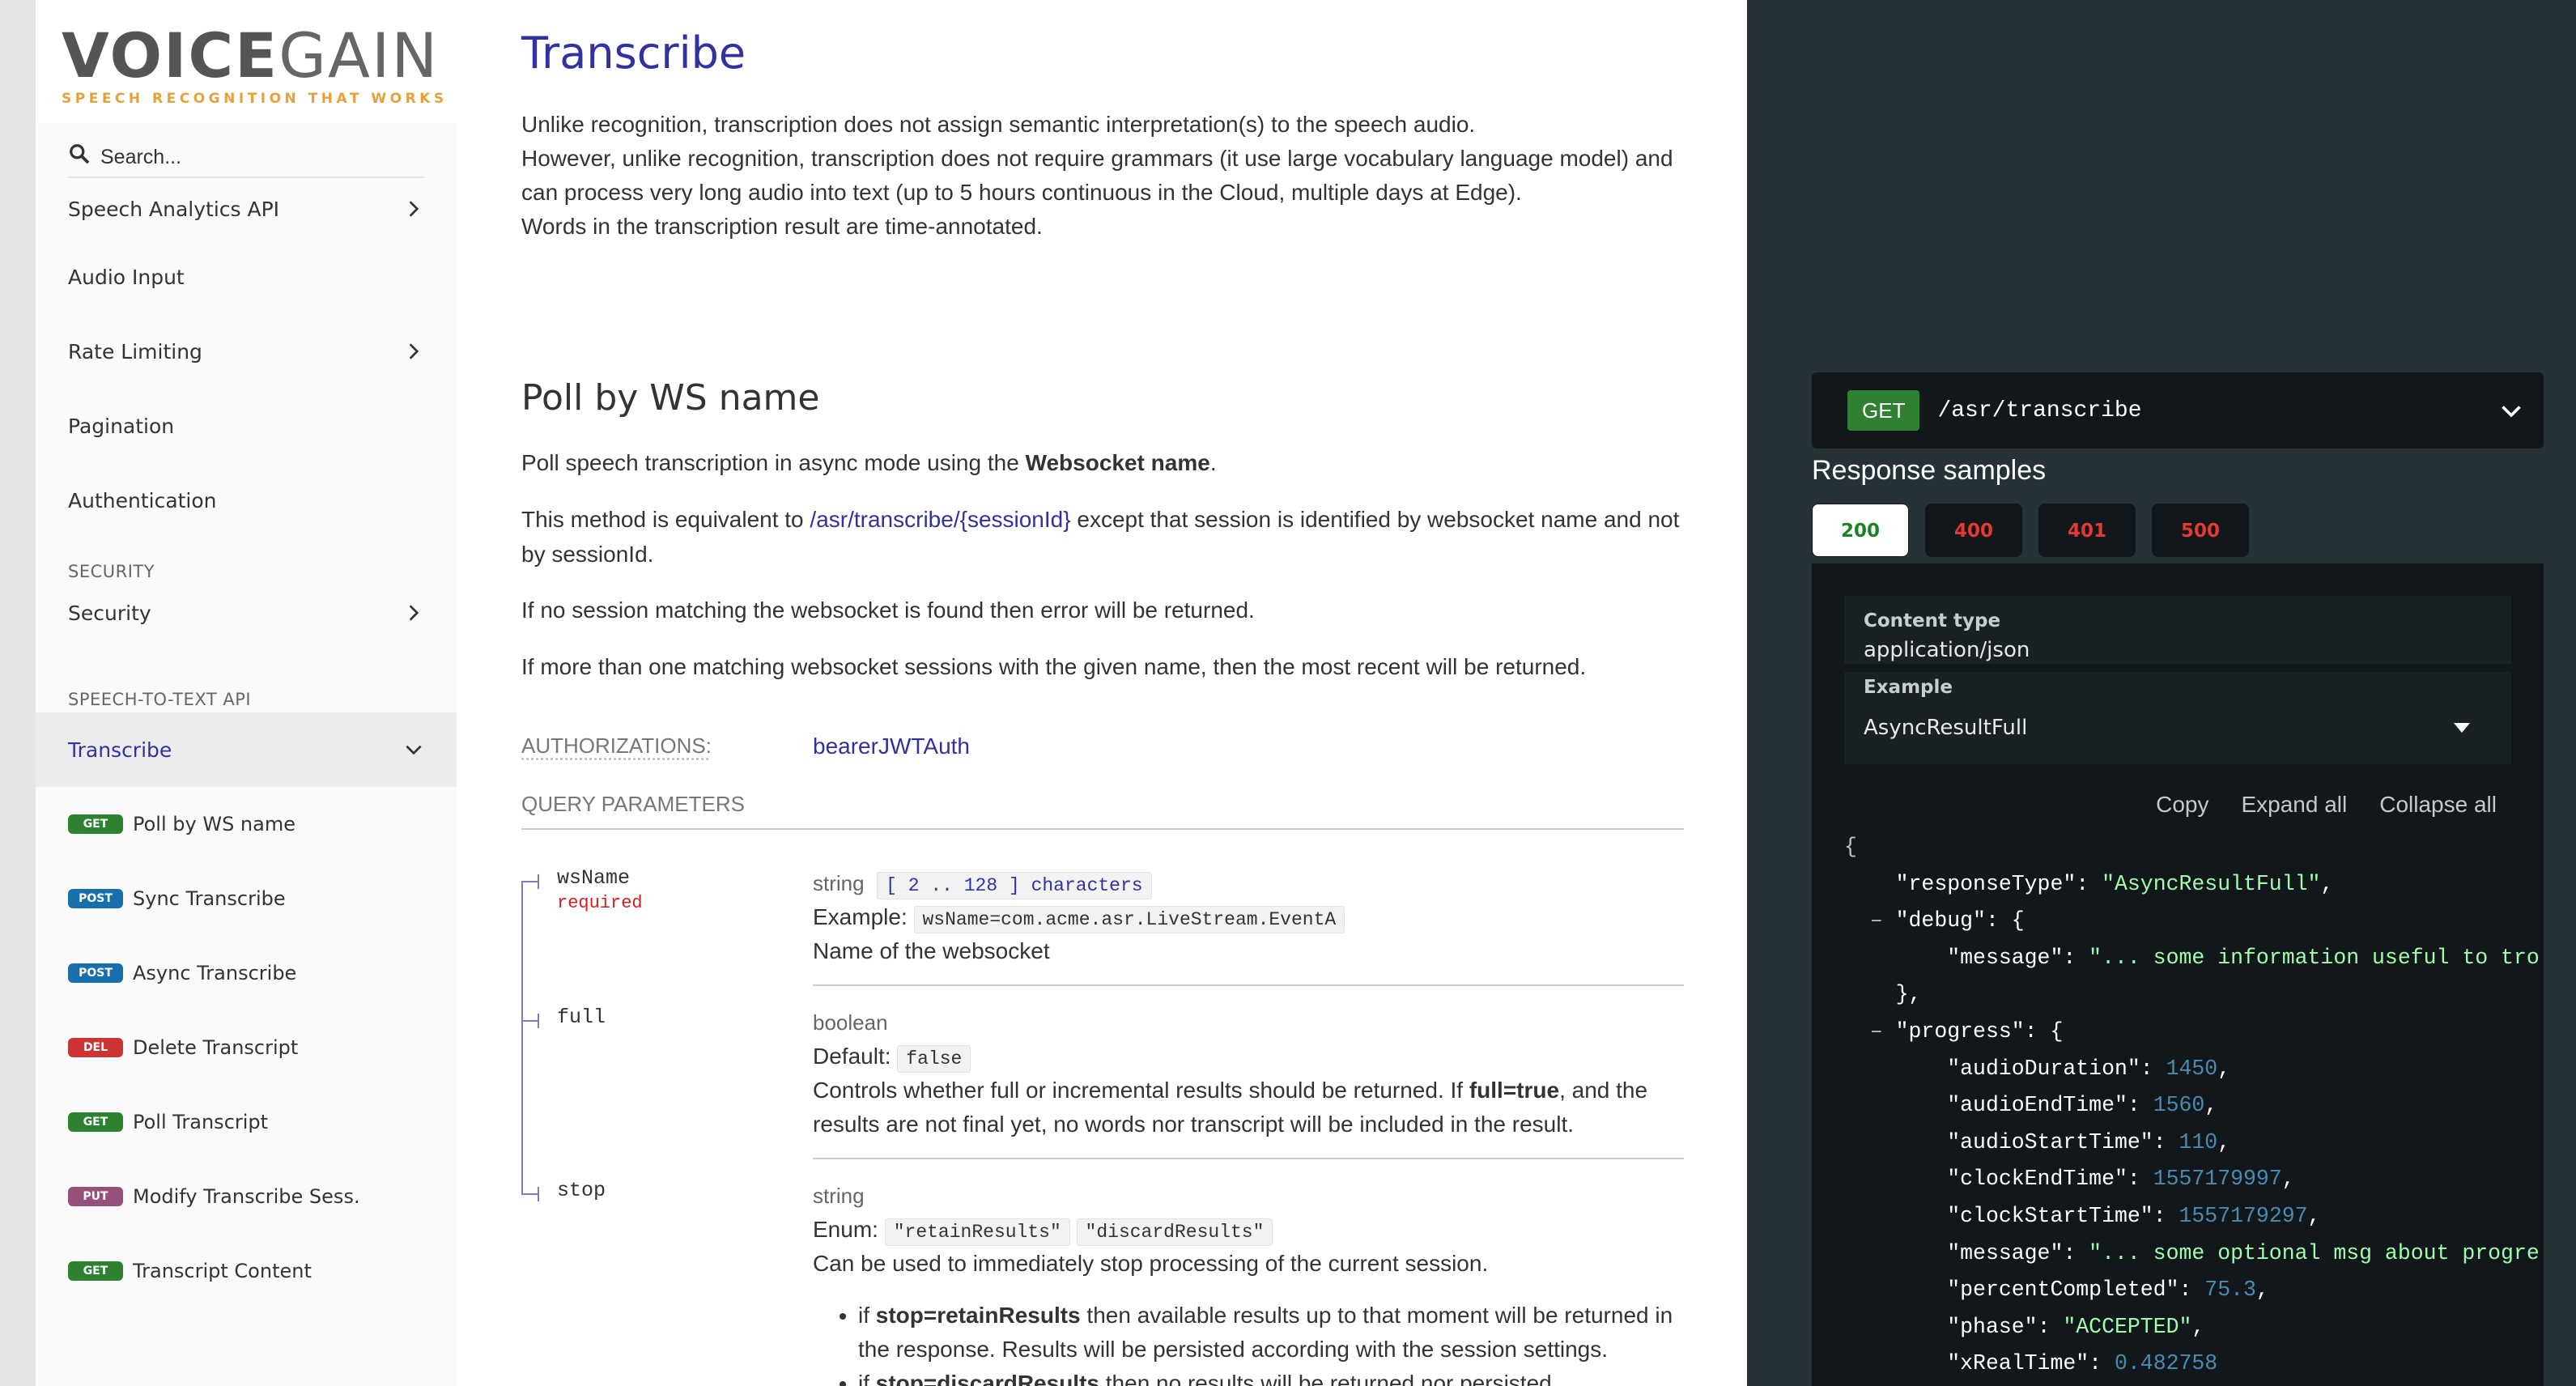 The image size is (2576, 1386). I want to click on param-default: false, so click(934, 1059).